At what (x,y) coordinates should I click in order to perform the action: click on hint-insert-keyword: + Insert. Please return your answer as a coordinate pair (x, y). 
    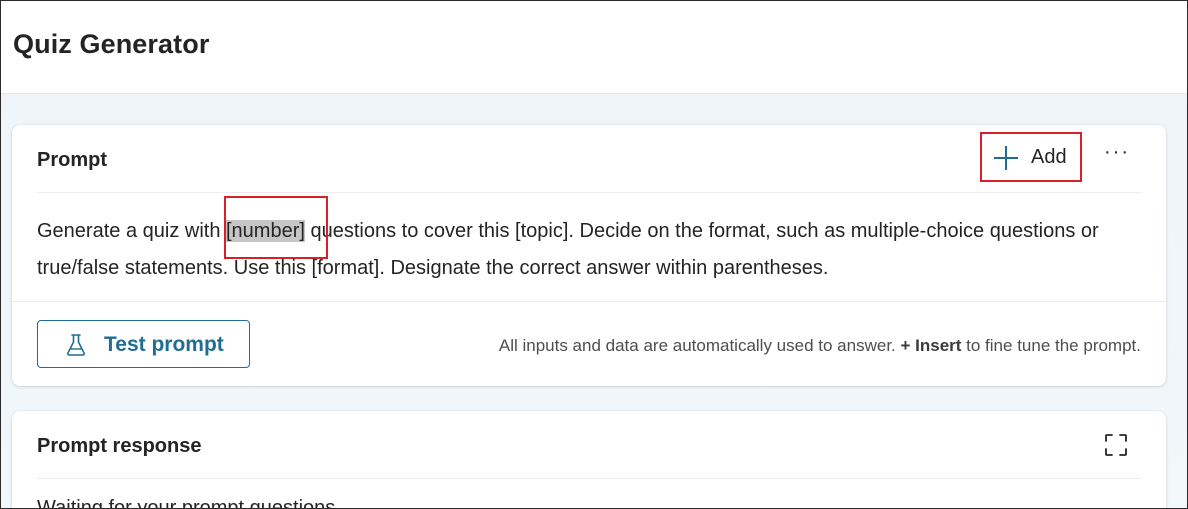
    Looking at the image, I should click on (931, 345).